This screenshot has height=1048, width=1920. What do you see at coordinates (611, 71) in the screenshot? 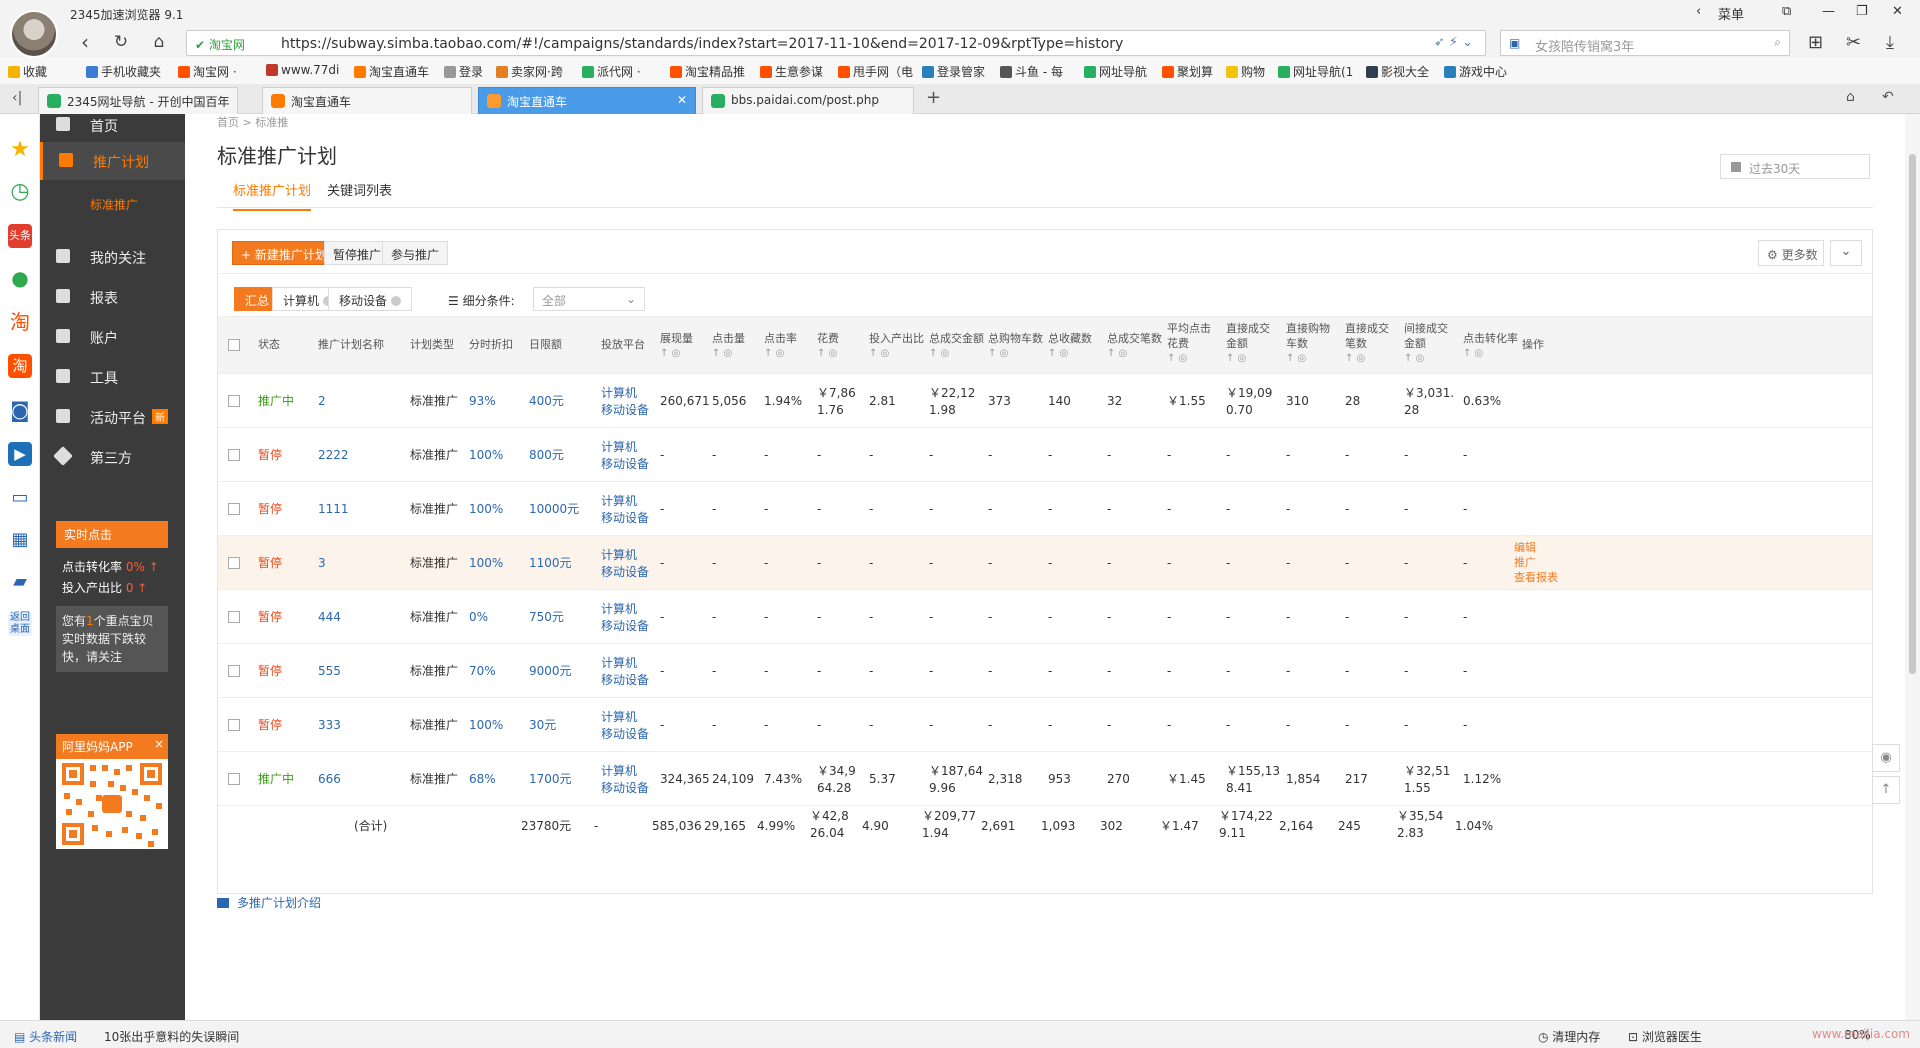
I see `bookmark-item: 派代网 ·` at bounding box center [611, 71].